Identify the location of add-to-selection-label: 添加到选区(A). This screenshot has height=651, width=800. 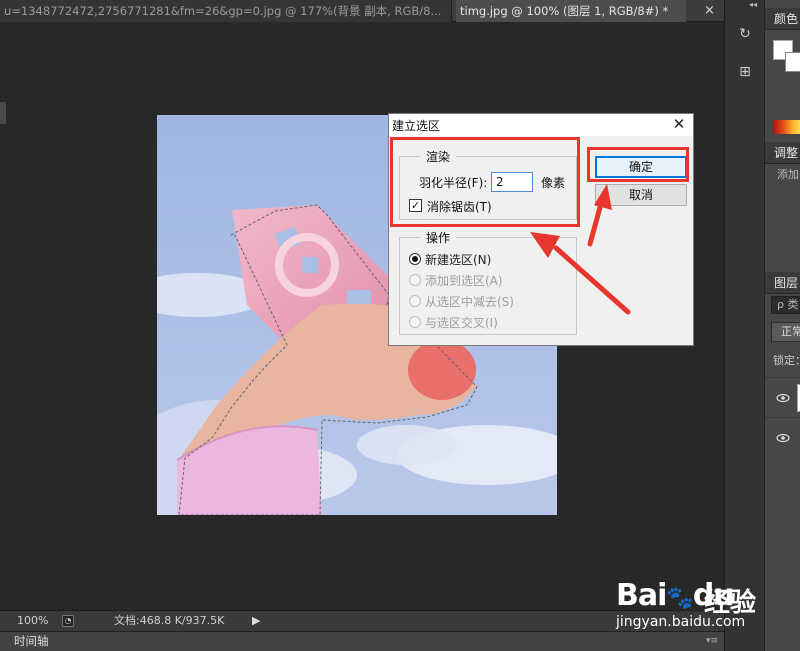
(464, 281).